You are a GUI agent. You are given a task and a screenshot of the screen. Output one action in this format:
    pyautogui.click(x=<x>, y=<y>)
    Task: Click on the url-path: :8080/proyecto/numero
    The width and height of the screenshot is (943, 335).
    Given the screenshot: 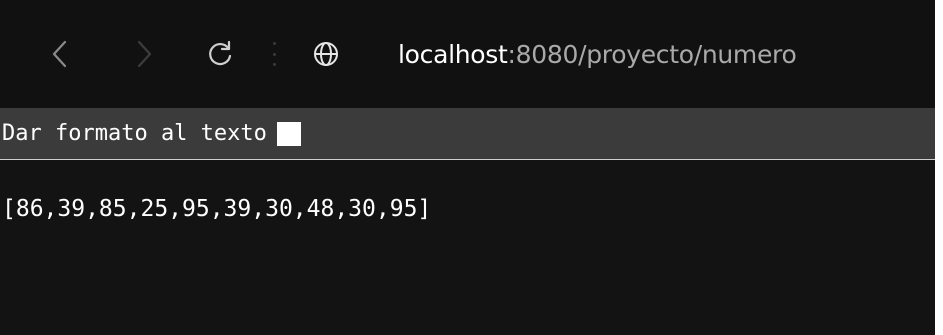 What is the action you would take?
    pyautogui.click(x=652, y=54)
    